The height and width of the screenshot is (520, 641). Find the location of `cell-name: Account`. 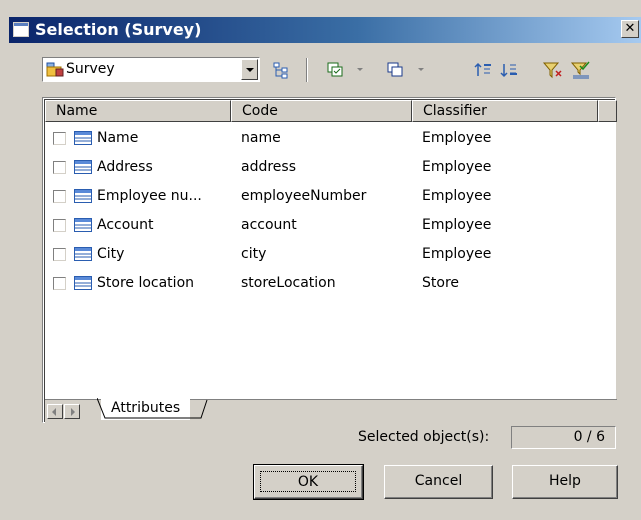

cell-name: Account is located at coordinates (125, 225).